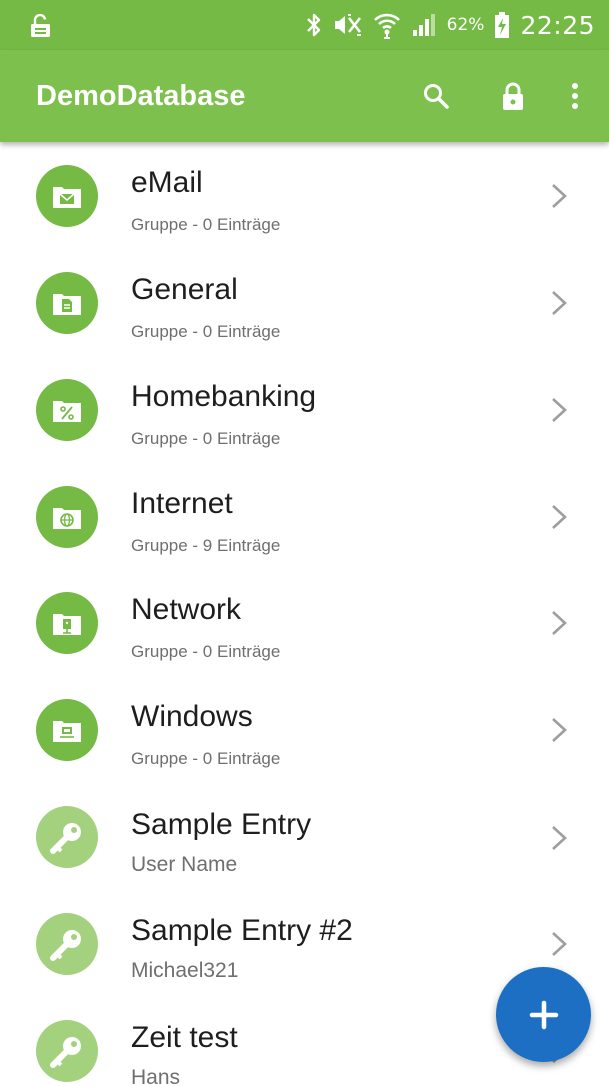  What do you see at coordinates (224, 396) in the screenshot?
I see `list-item-title: Homebanking` at bounding box center [224, 396].